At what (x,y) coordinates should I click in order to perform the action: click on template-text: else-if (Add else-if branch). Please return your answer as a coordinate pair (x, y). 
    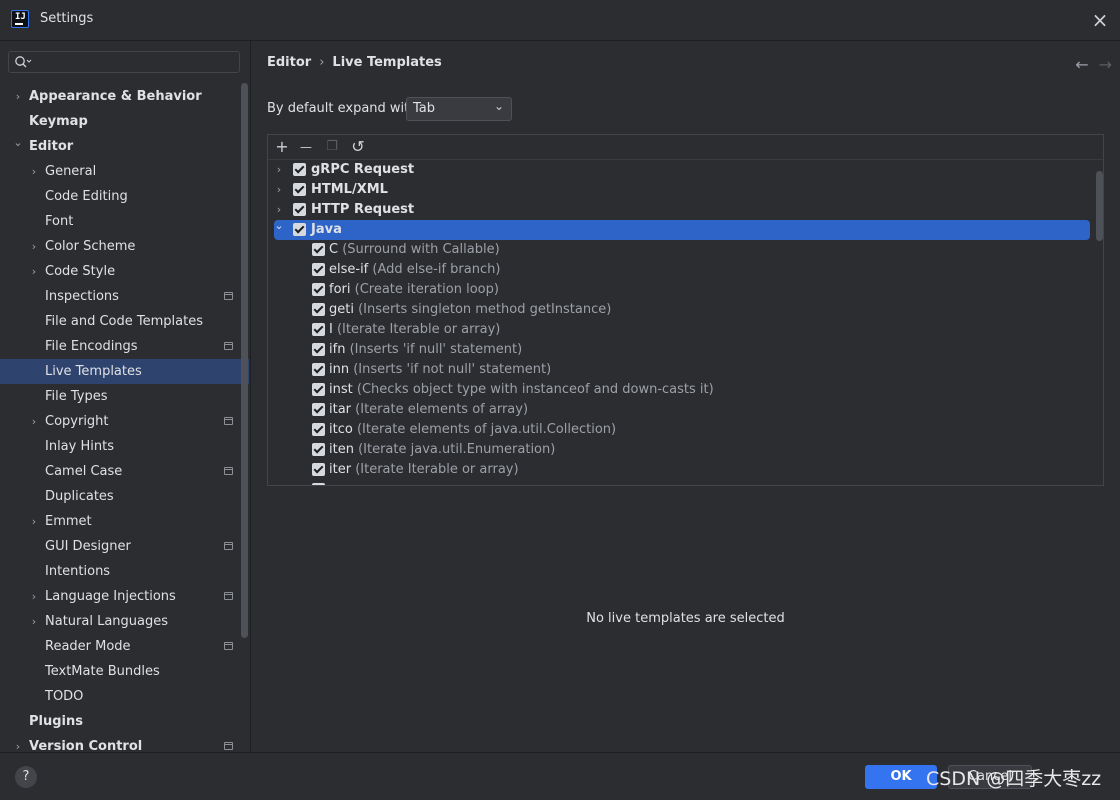
    Looking at the image, I should click on (414, 270).